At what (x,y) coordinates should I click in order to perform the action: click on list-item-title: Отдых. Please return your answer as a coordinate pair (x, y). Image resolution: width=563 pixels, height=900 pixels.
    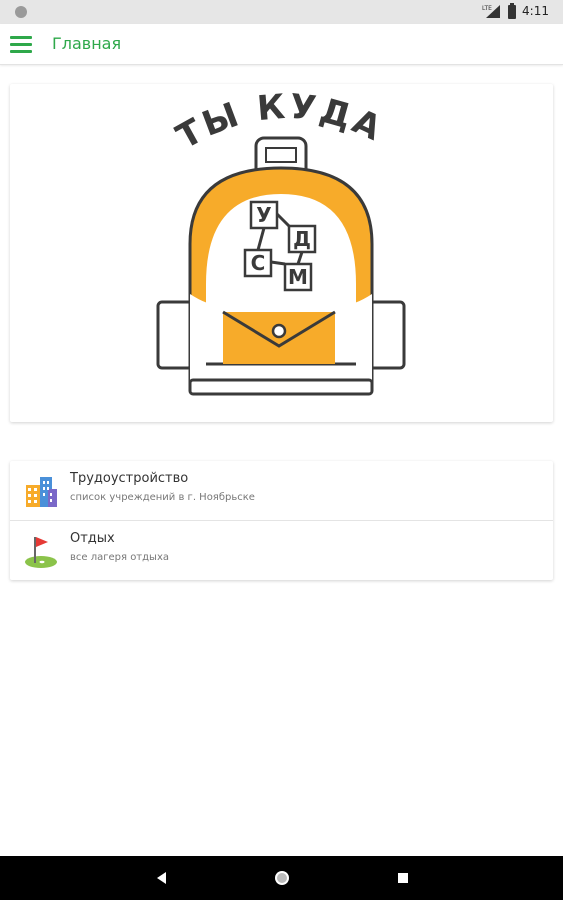
    Looking at the image, I should click on (92, 538).